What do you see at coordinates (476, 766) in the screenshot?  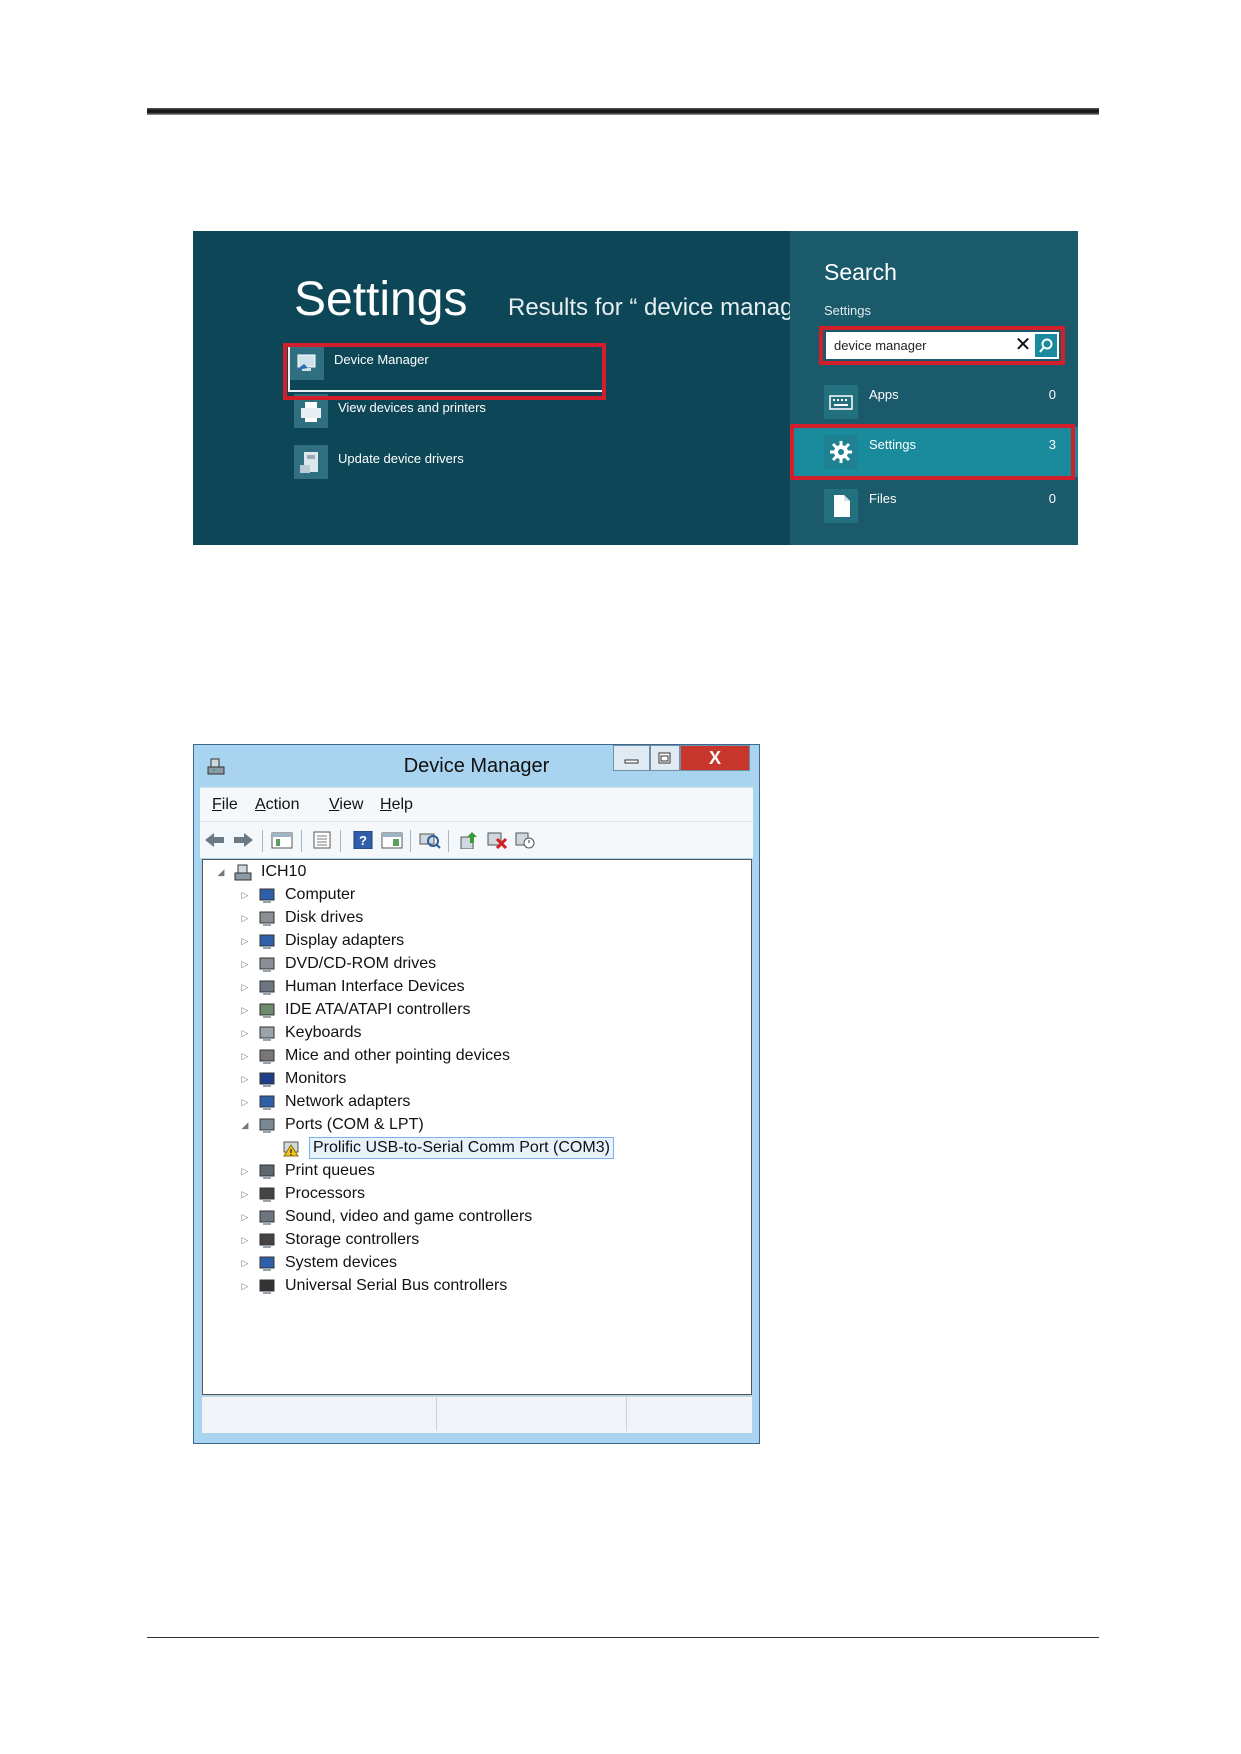 I see `title-bar: Device Manager X` at bounding box center [476, 766].